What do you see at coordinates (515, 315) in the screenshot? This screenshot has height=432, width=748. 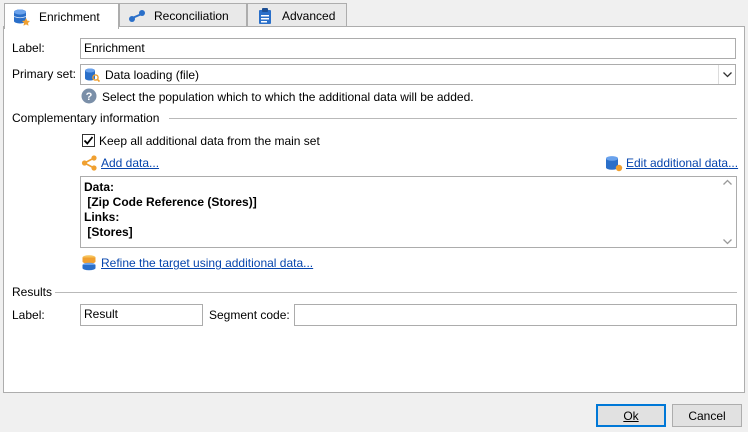 I see `segment-code-input` at bounding box center [515, 315].